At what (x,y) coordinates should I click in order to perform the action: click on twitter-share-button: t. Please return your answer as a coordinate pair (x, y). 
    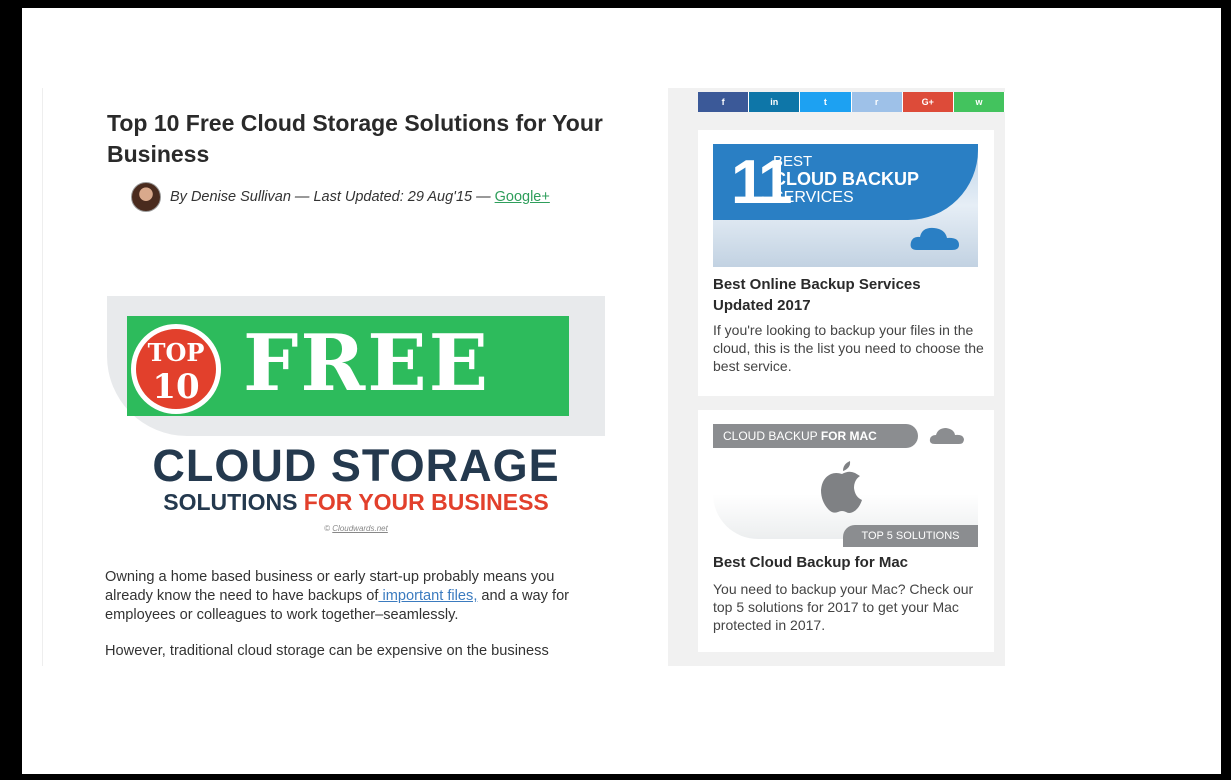
    Looking at the image, I should click on (826, 102).